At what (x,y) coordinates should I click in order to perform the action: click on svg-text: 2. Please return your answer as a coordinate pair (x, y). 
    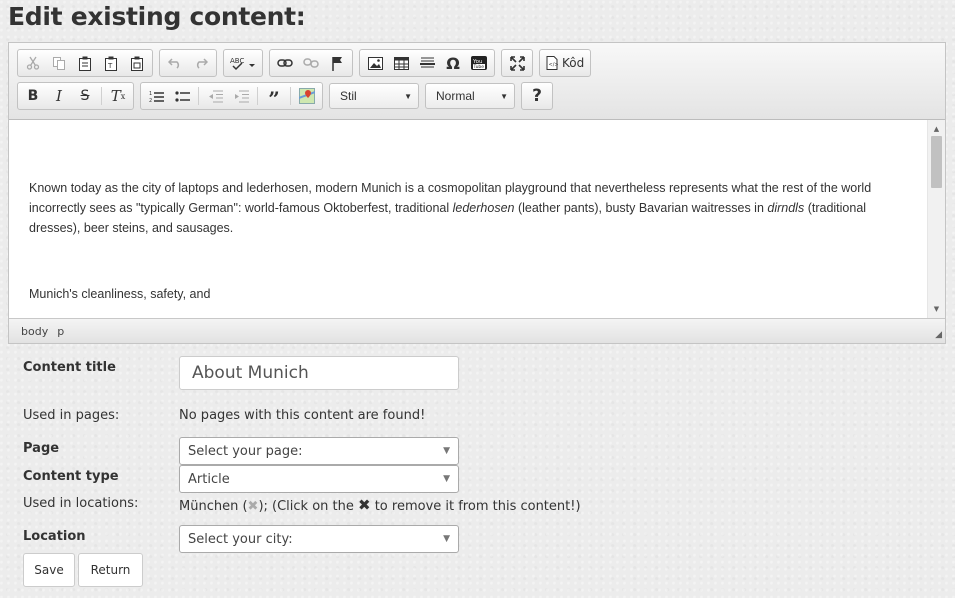
    Looking at the image, I should click on (150, 100).